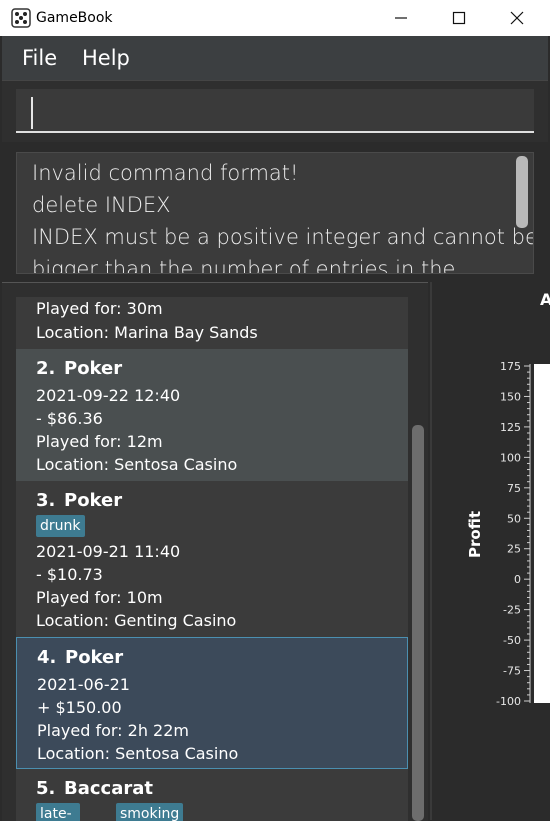 The image size is (550, 821). I want to click on command-input, so click(275, 111).